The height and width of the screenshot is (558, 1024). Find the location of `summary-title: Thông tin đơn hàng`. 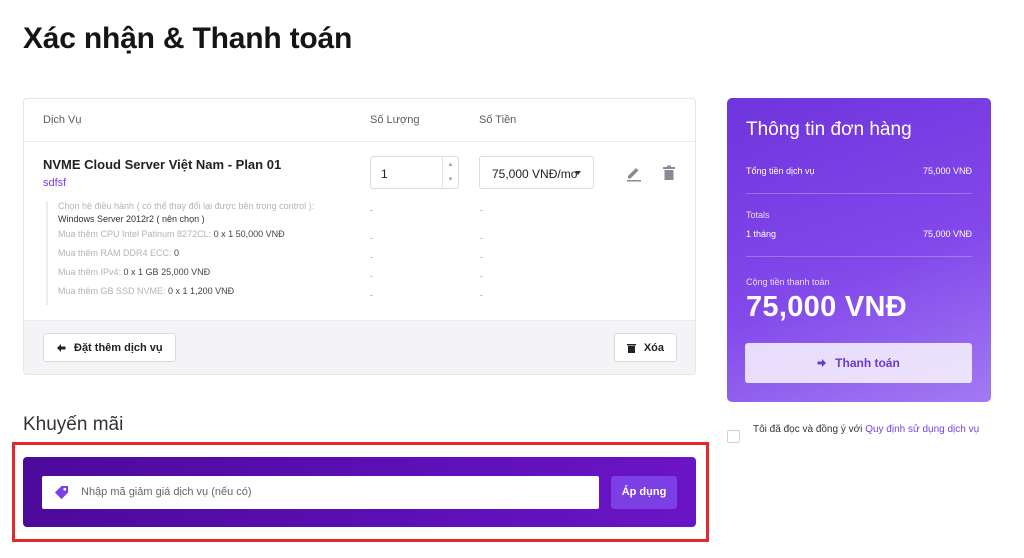

summary-title: Thông tin đơn hàng is located at coordinates (829, 129).